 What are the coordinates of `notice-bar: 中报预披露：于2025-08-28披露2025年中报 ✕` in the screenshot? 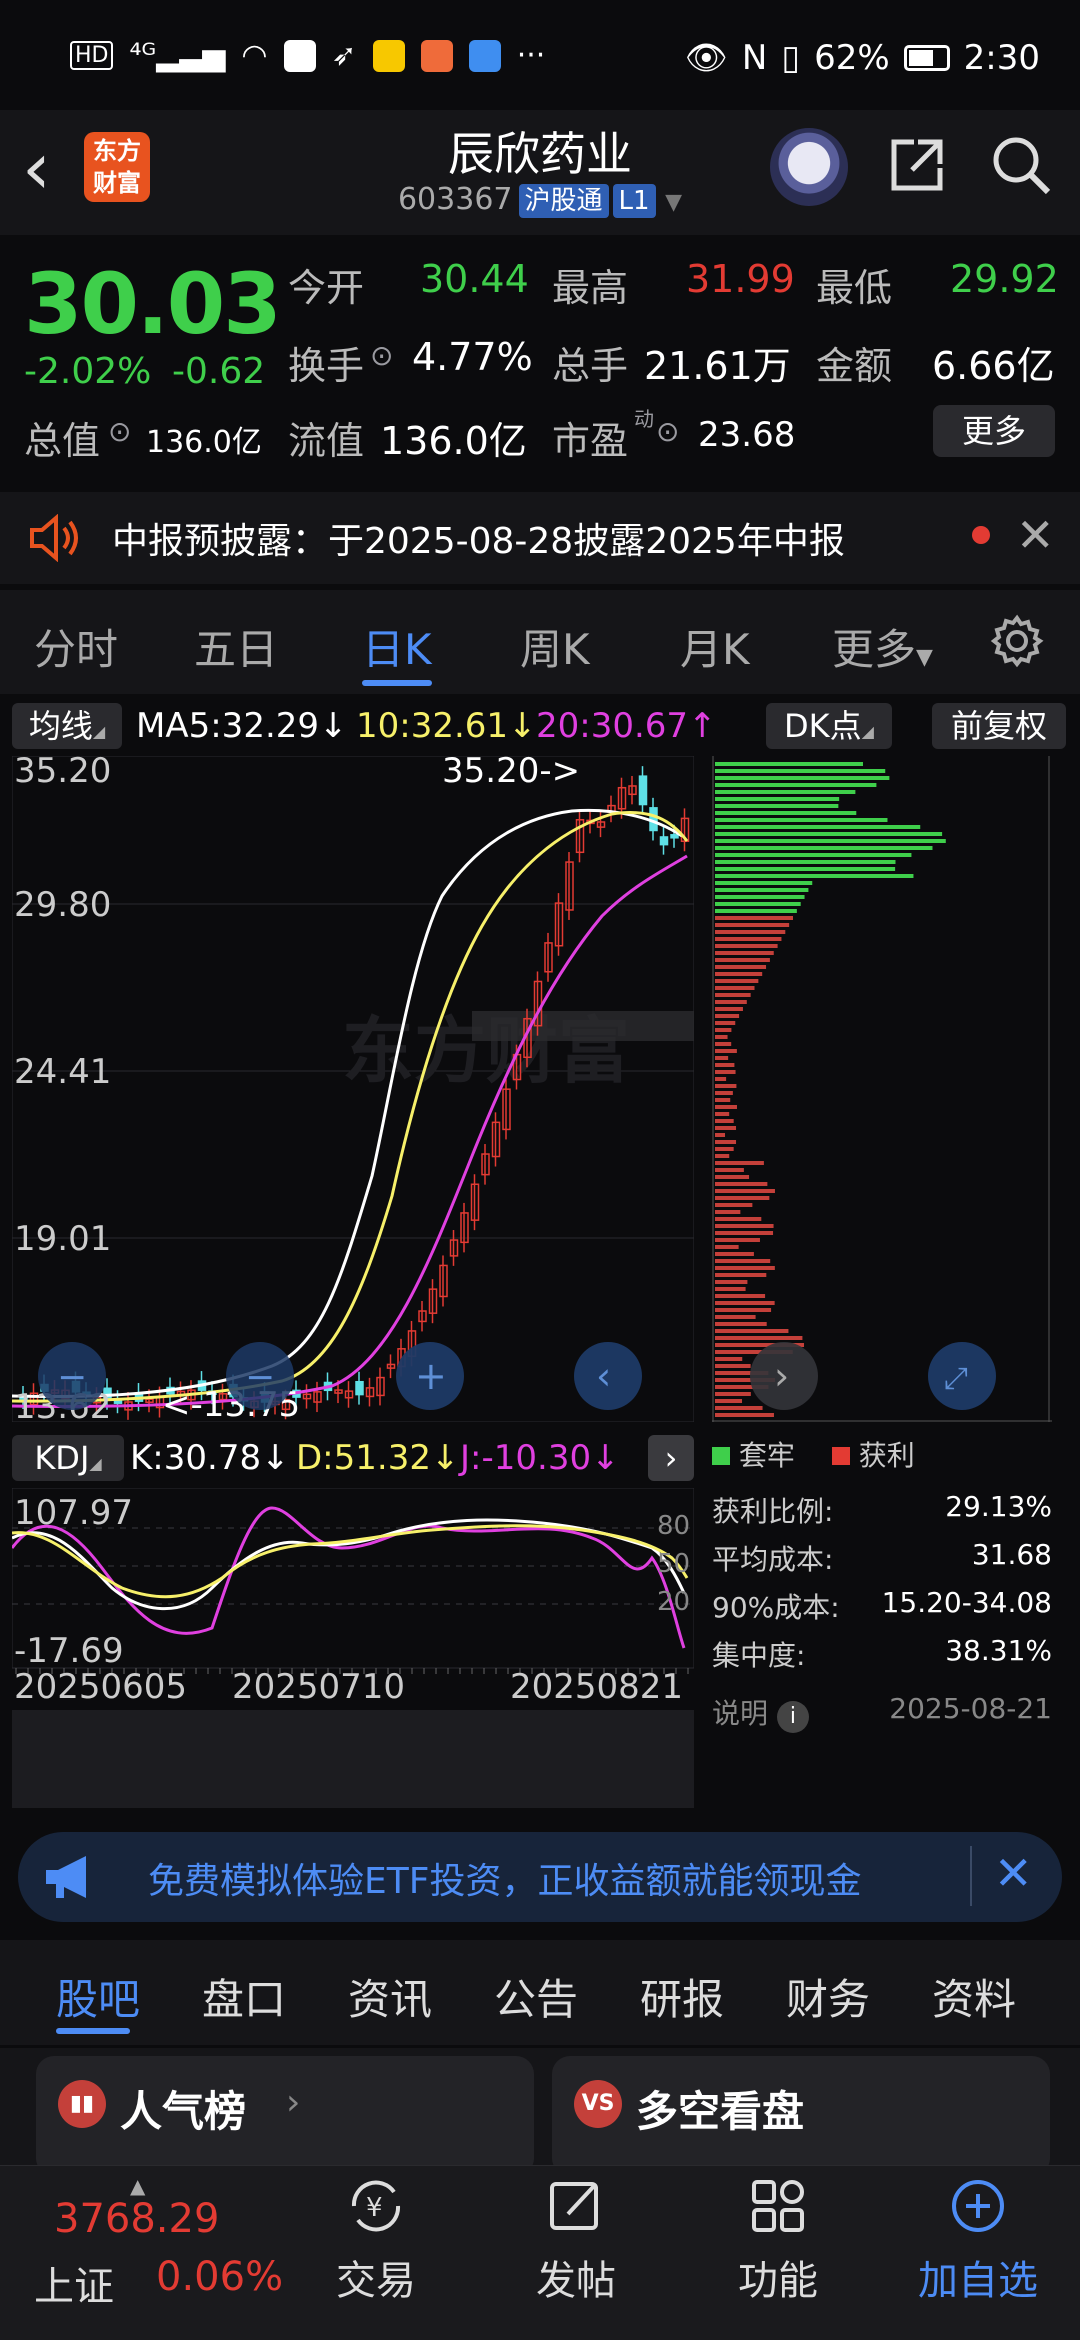 It's located at (540, 538).